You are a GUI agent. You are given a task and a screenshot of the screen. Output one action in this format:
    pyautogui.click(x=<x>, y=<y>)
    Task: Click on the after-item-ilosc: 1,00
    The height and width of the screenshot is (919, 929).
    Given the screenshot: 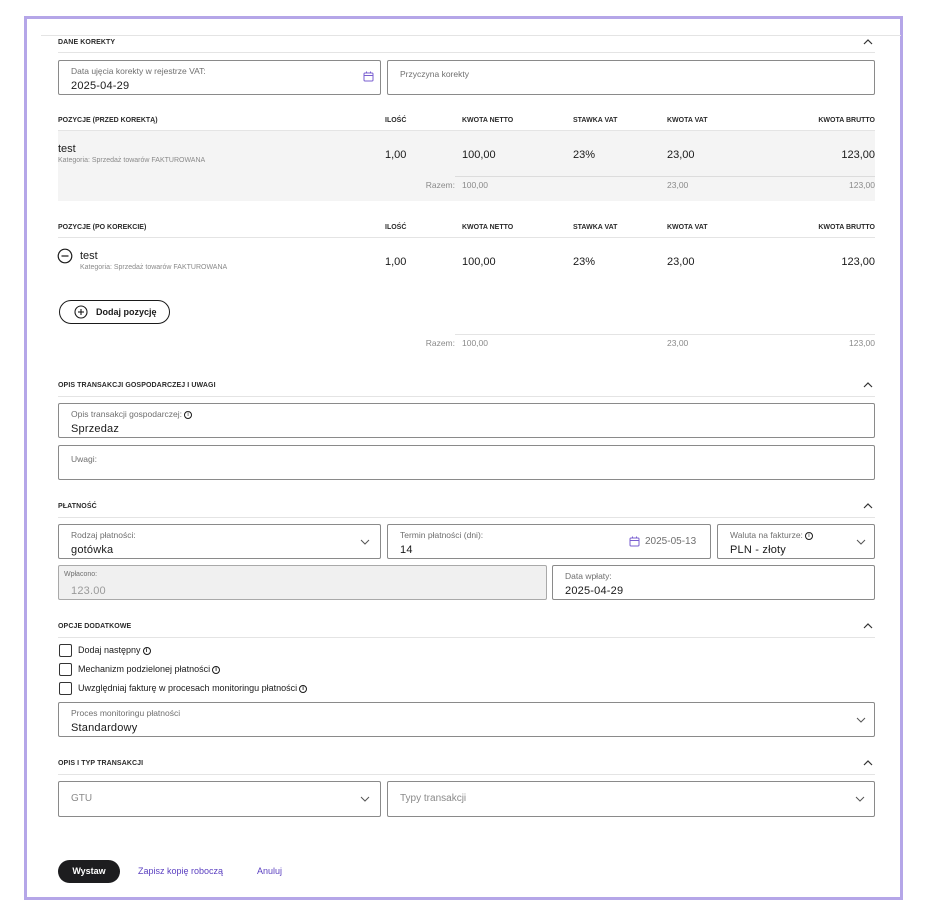 What is the action you would take?
    pyautogui.click(x=395, y=262)
    